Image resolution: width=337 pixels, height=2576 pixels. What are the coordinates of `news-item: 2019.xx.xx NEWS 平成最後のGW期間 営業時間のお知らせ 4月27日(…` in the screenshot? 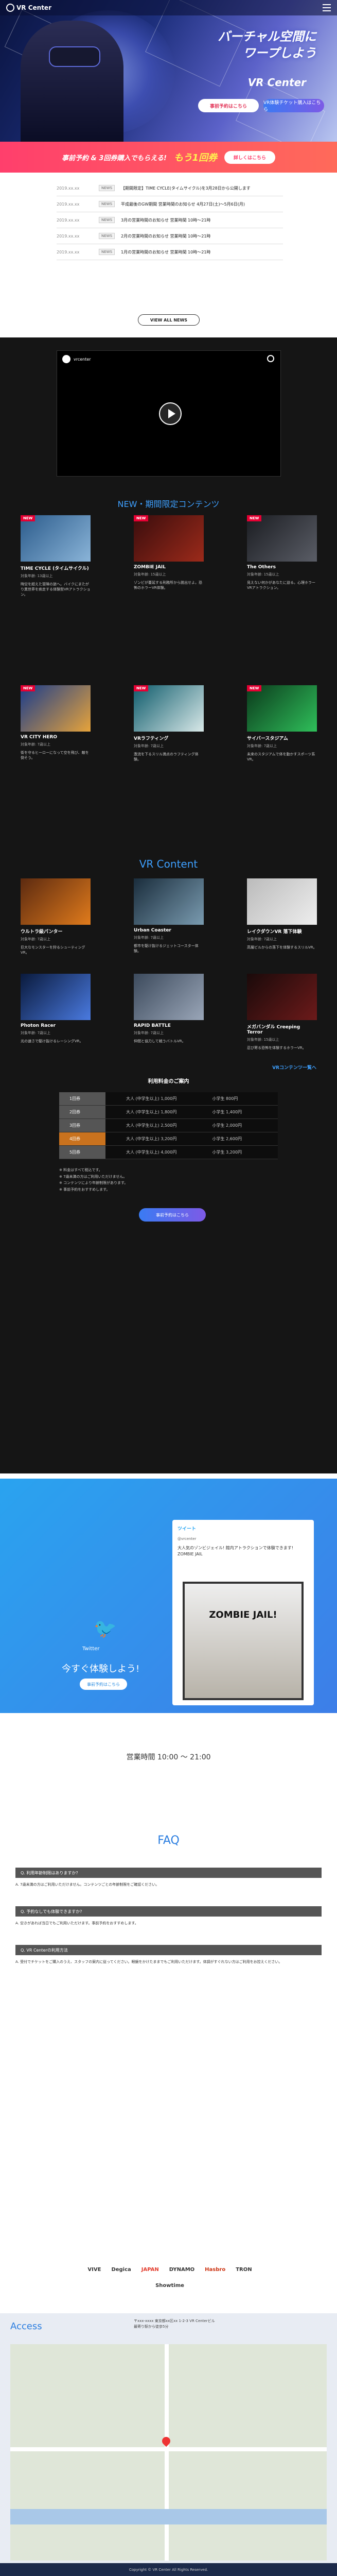 It's located at (170, 204).